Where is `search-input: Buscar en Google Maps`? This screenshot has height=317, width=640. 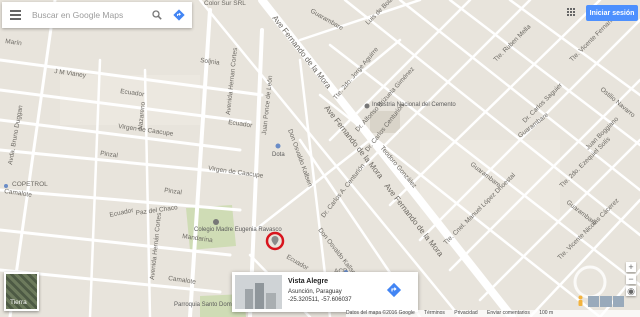 search-input: Buscar en Google Maps is located at coordinates (88, 15).